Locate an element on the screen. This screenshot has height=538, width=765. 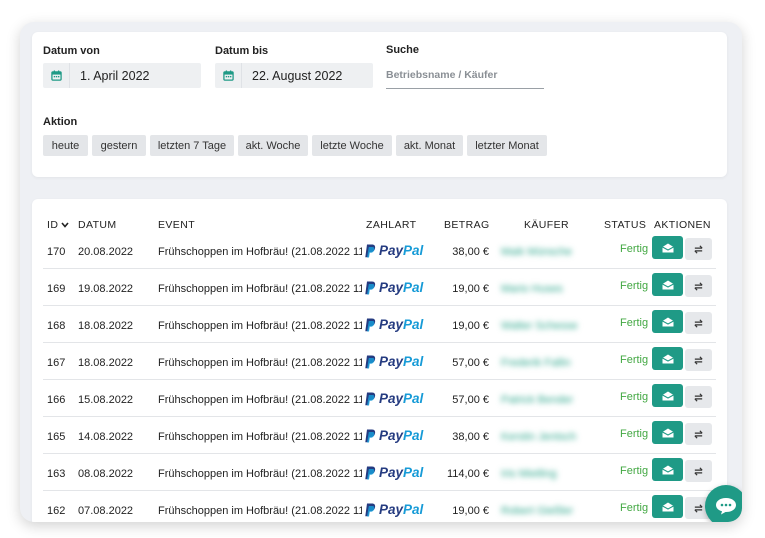
column-header-amount: BETRAG is located at coordinates (467, 225).